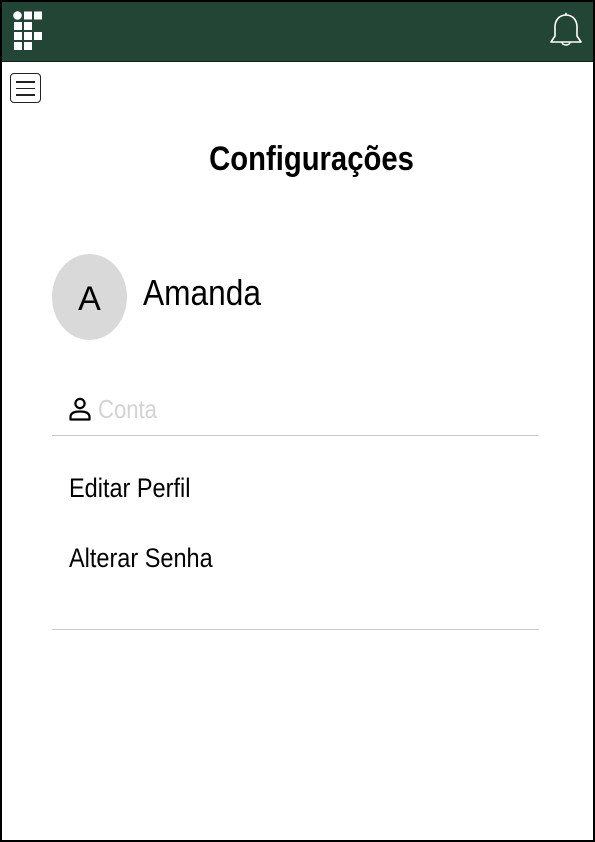 This screenshot has height=842, width=595. I want to click on hamburger-menu-icon, so click(25, 88).